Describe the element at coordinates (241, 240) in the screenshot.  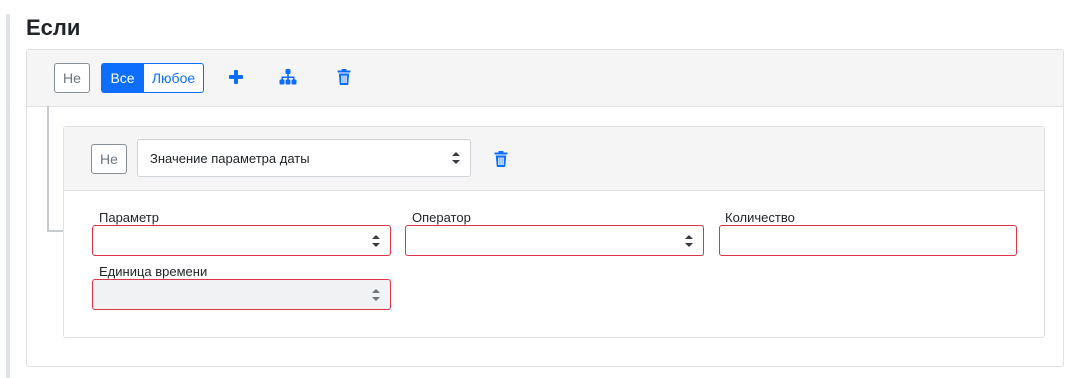
I see `parameter-select` at that location.